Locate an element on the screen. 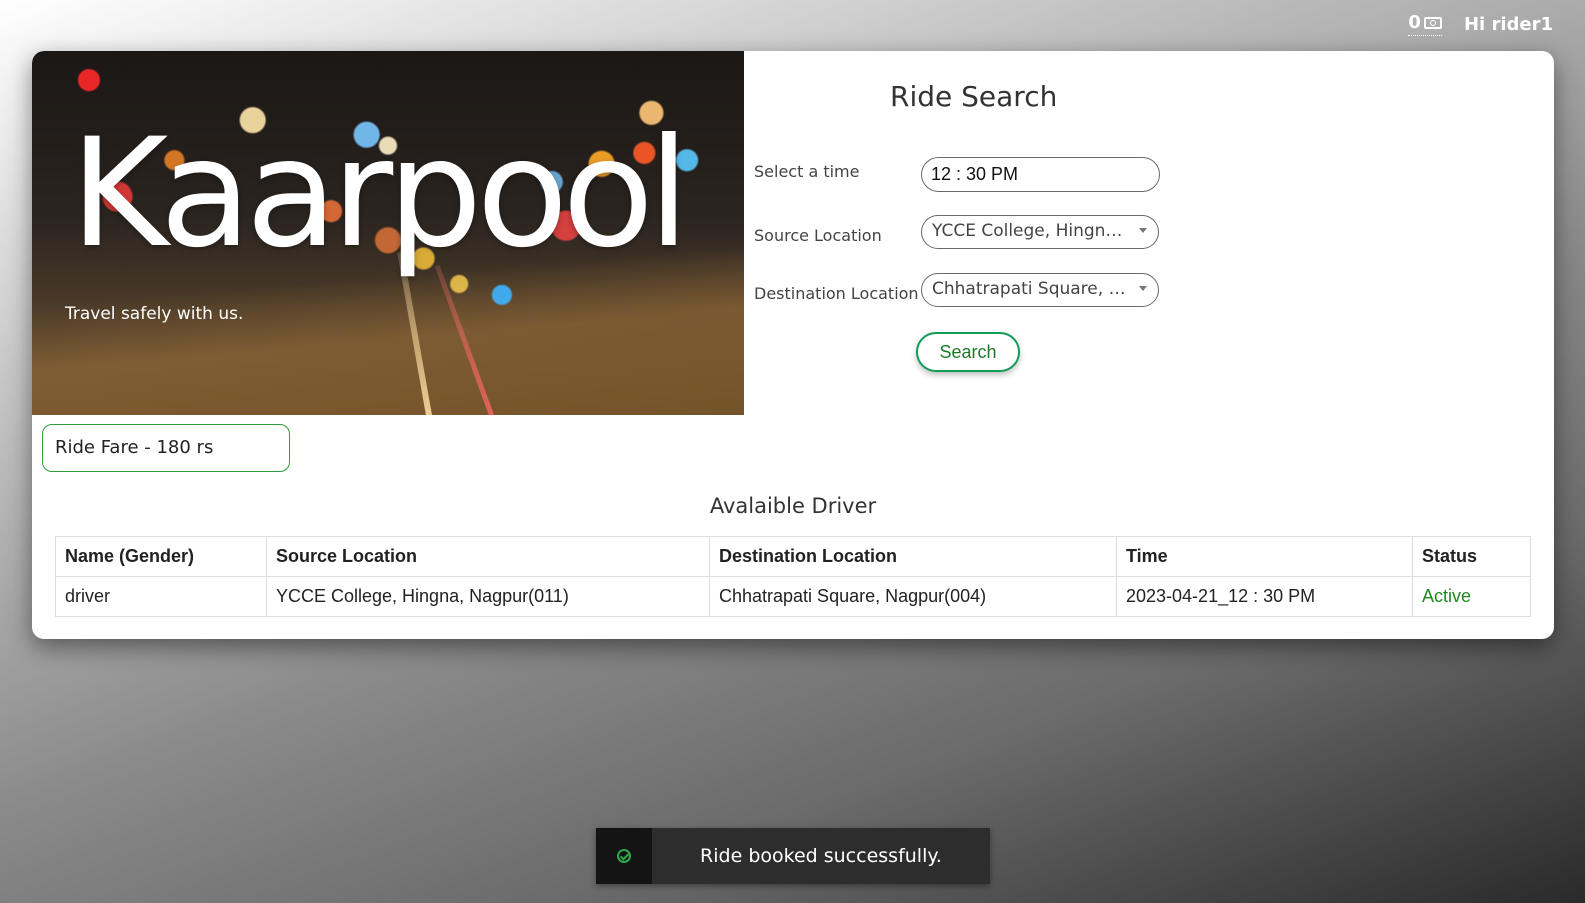 The height and width of the screenshot is (903, 1585). source-location-select: YCCE College, Hingna, Nagpur(011) is located at coordinates (1040, 232).